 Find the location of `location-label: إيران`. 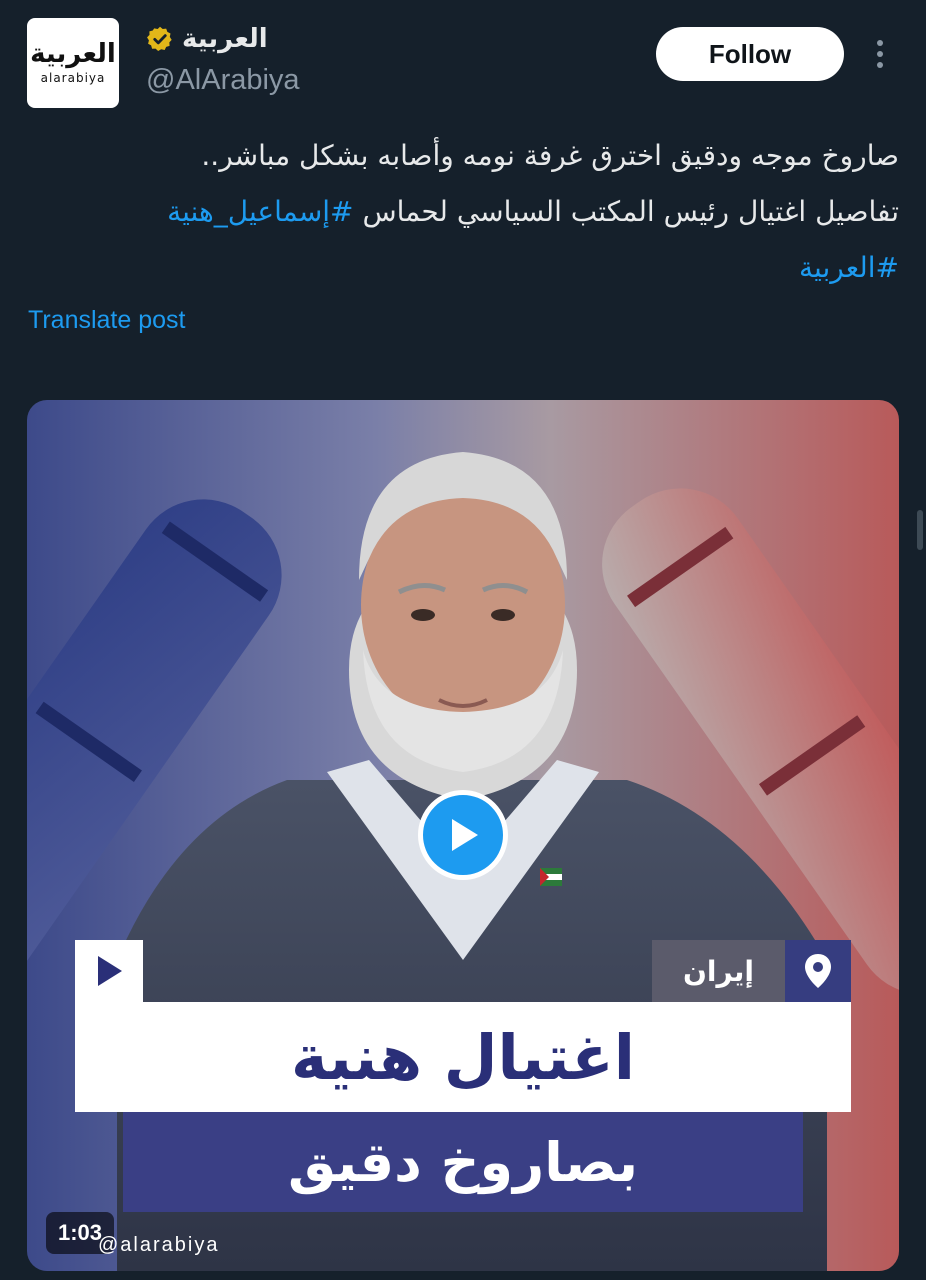

location-label: إيران is located at coordinates (751, 971).